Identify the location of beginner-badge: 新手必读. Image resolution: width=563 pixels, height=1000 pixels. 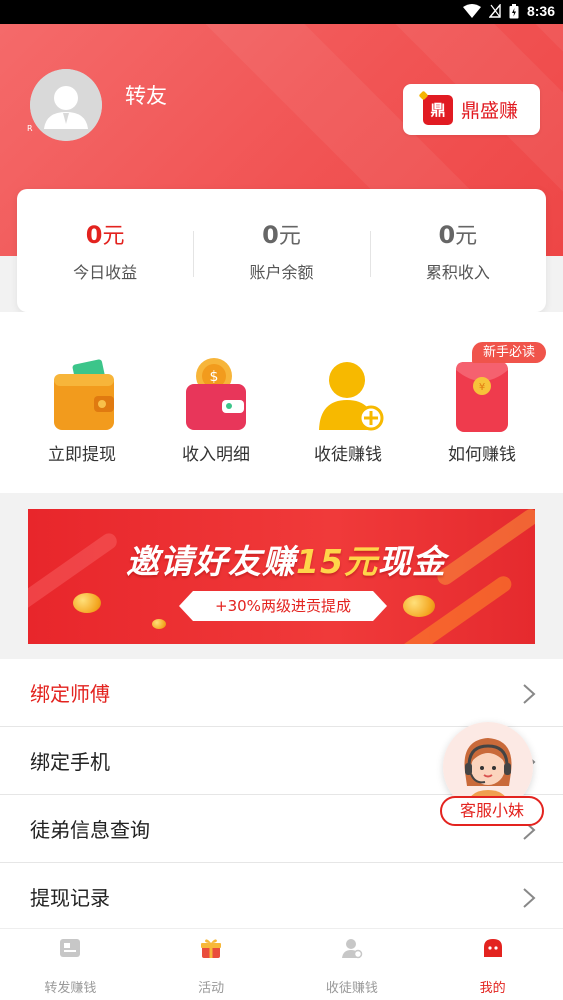
(509, 352).